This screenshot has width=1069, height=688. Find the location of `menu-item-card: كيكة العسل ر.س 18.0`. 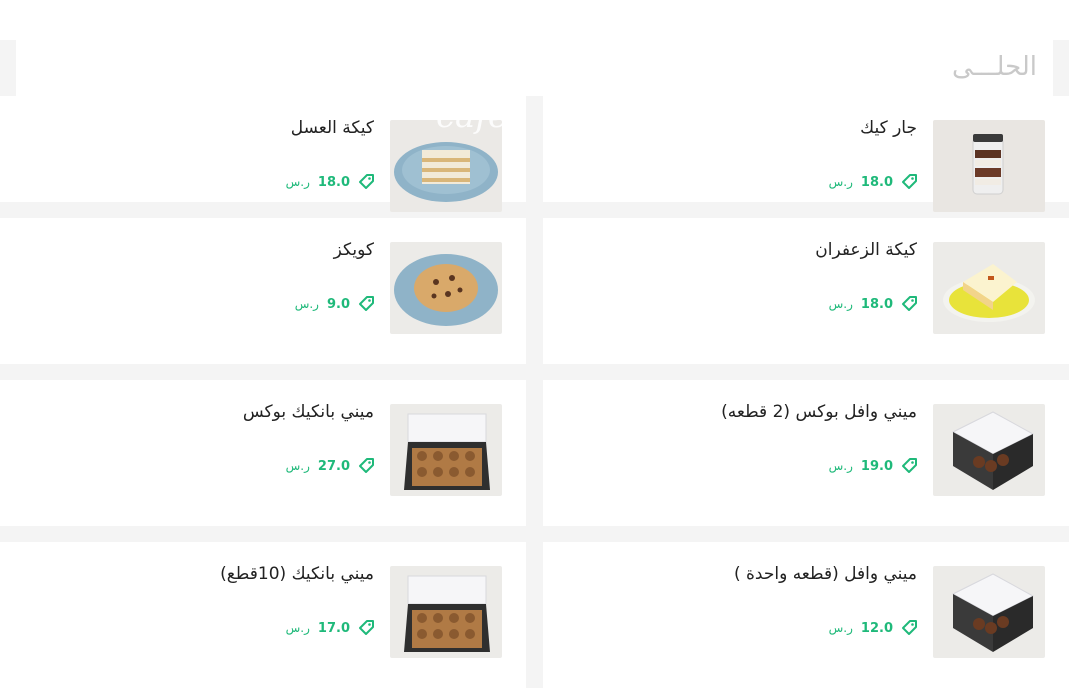

menu-item-card: كيكة العسل ر.س 18.0 is located at coordinates (263, 154).